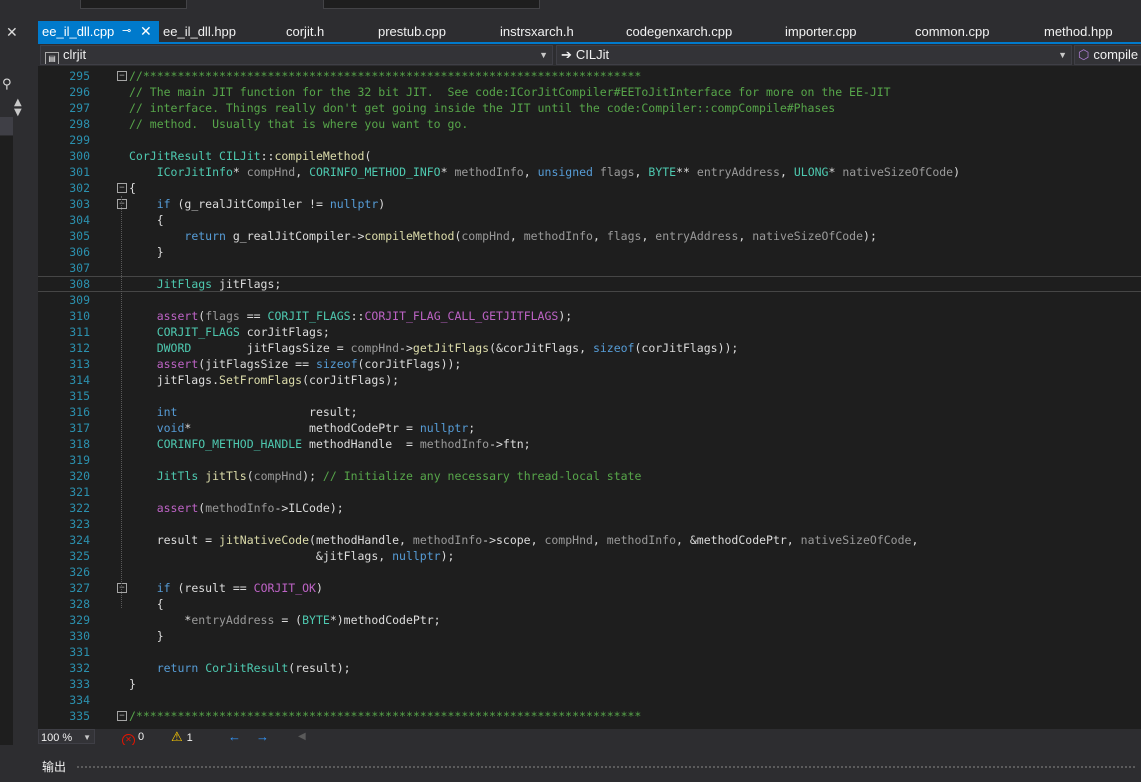 This screenshot has height=782, width=1141. What do you see at coordinates (18, 108) in the screenshot?
I see `sort-arrows-icon: ▲ ▼` at bounding box center [18, 108].